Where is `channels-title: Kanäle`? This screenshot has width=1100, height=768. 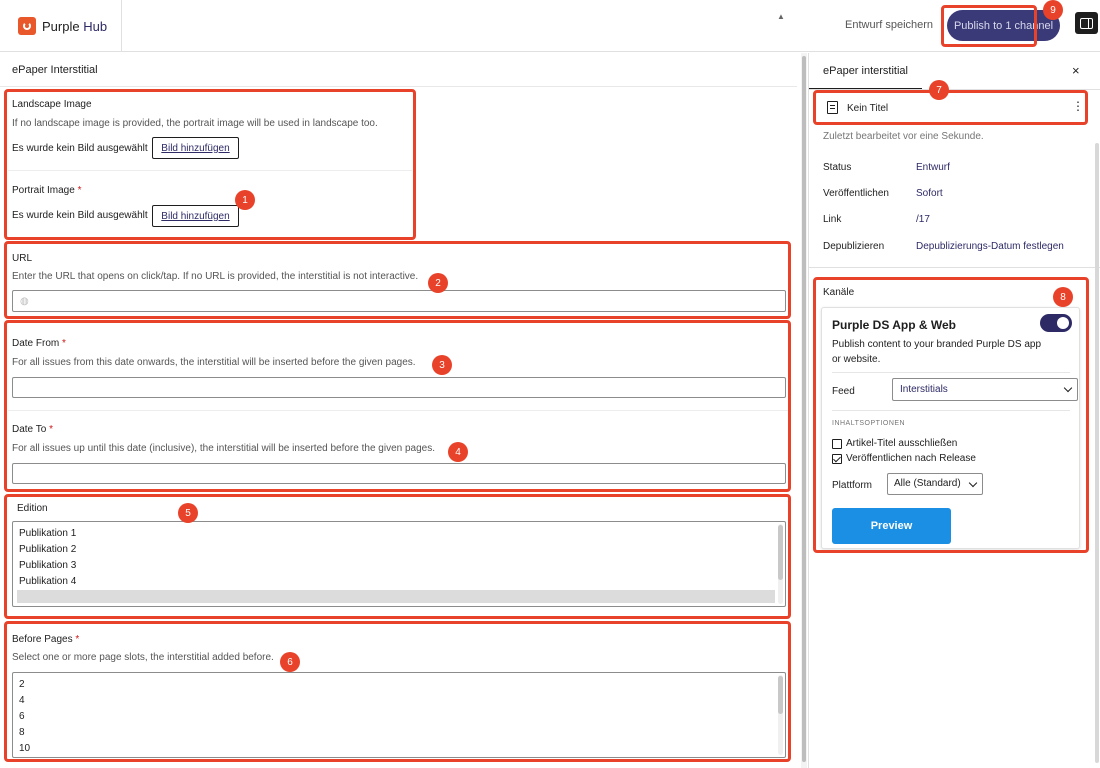 channels-title: Kanäle is located at coordinates (839, 292).